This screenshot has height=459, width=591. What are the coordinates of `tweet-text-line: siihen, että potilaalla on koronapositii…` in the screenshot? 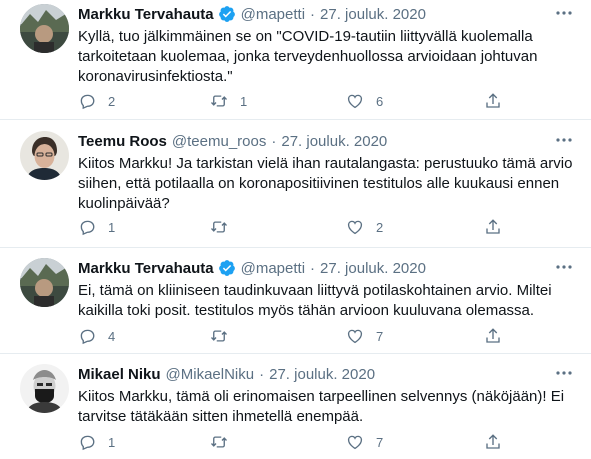 It's located at (319, 183).